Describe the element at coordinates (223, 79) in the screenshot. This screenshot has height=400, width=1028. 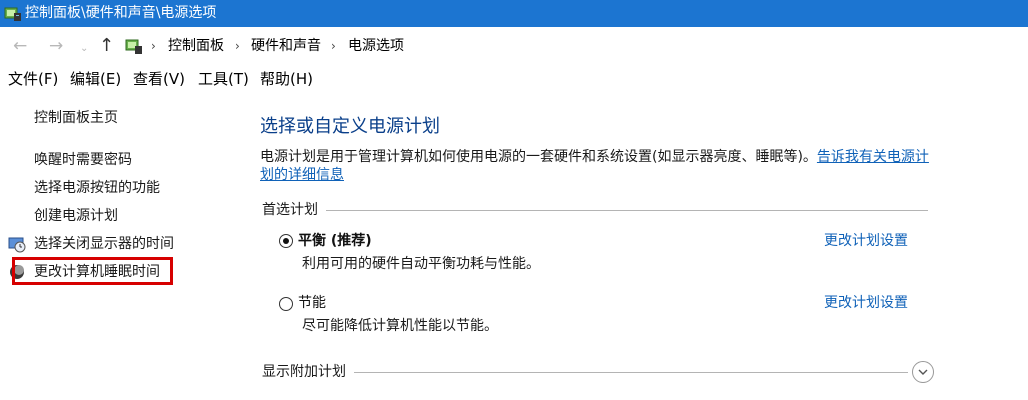
I see `menu-tools: 工具(T)` at that location.